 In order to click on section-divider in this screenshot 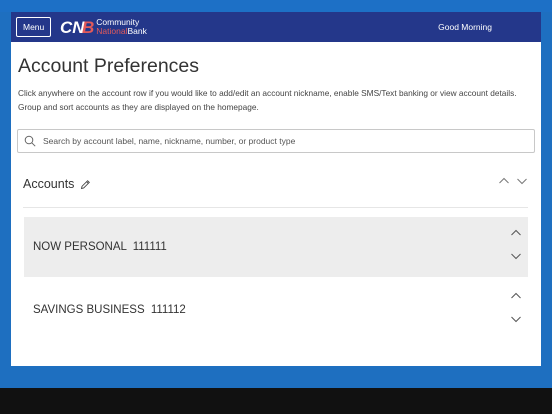, I will do `click(275, 207)`.